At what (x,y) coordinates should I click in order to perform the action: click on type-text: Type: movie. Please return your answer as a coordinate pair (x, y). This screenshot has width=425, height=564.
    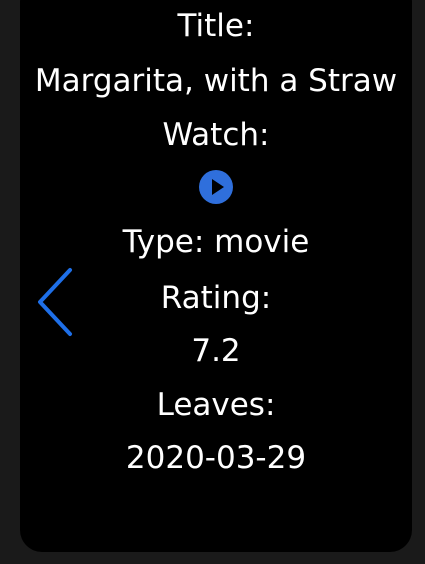
    Looking at the image, I should click on (216, 242).